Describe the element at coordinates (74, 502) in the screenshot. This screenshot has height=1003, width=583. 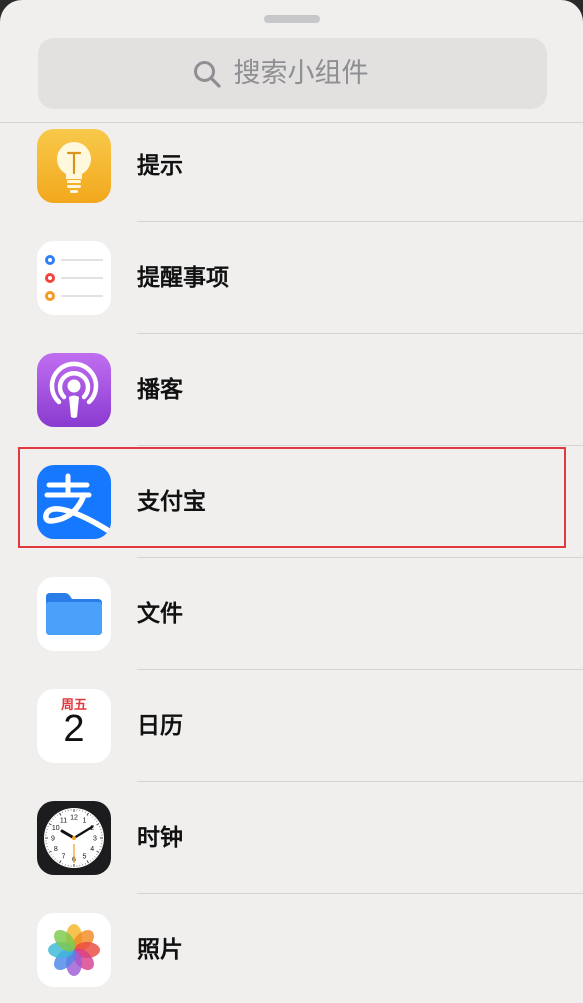
I see `alipay-icon` at that location.